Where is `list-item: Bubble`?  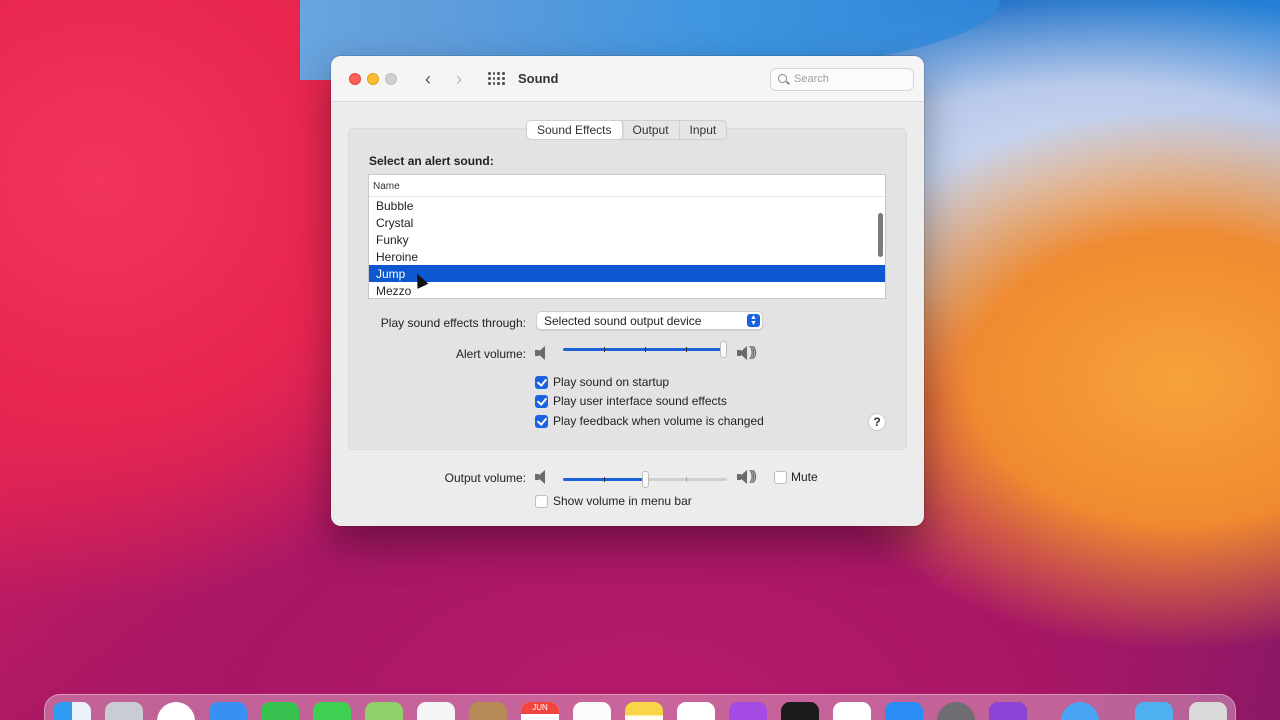
list-item: Bubble is located at coordinates (627, 205).